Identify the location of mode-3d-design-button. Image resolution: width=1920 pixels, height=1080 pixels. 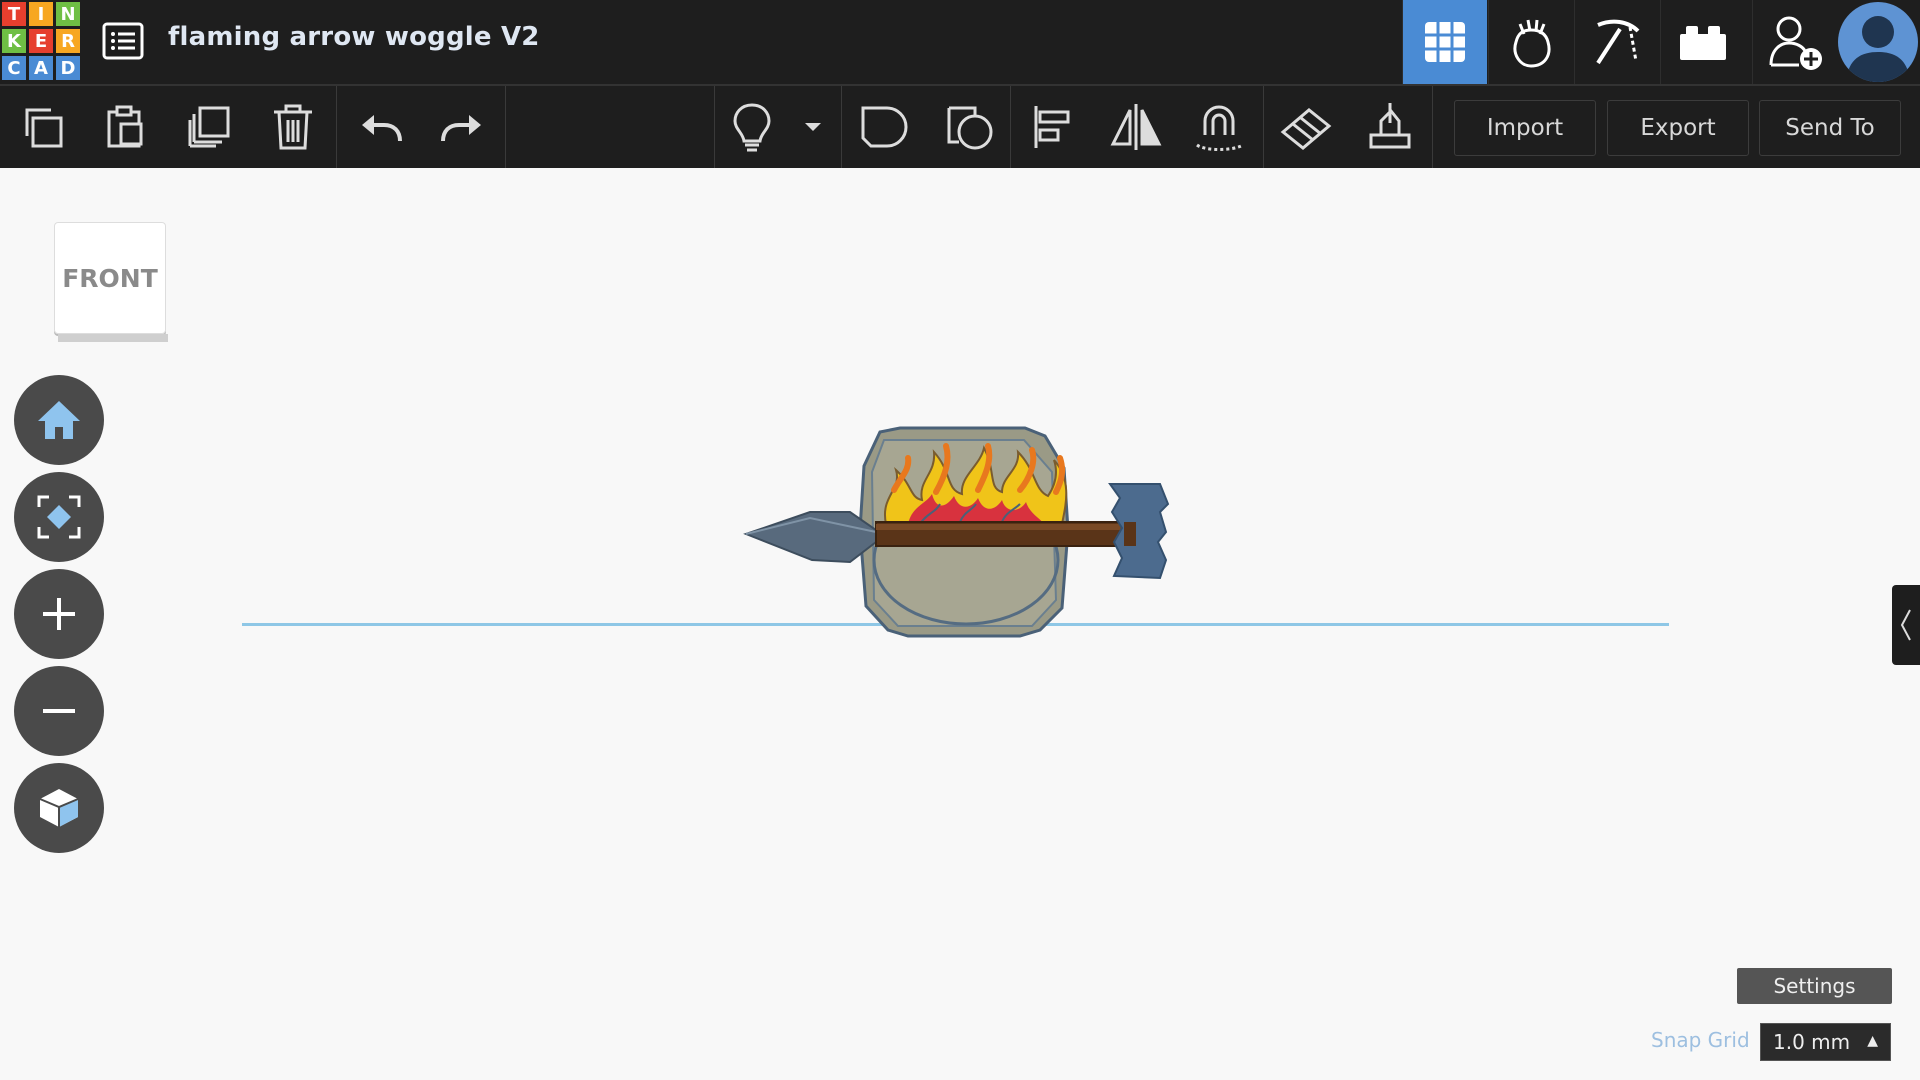
(1444, 42).